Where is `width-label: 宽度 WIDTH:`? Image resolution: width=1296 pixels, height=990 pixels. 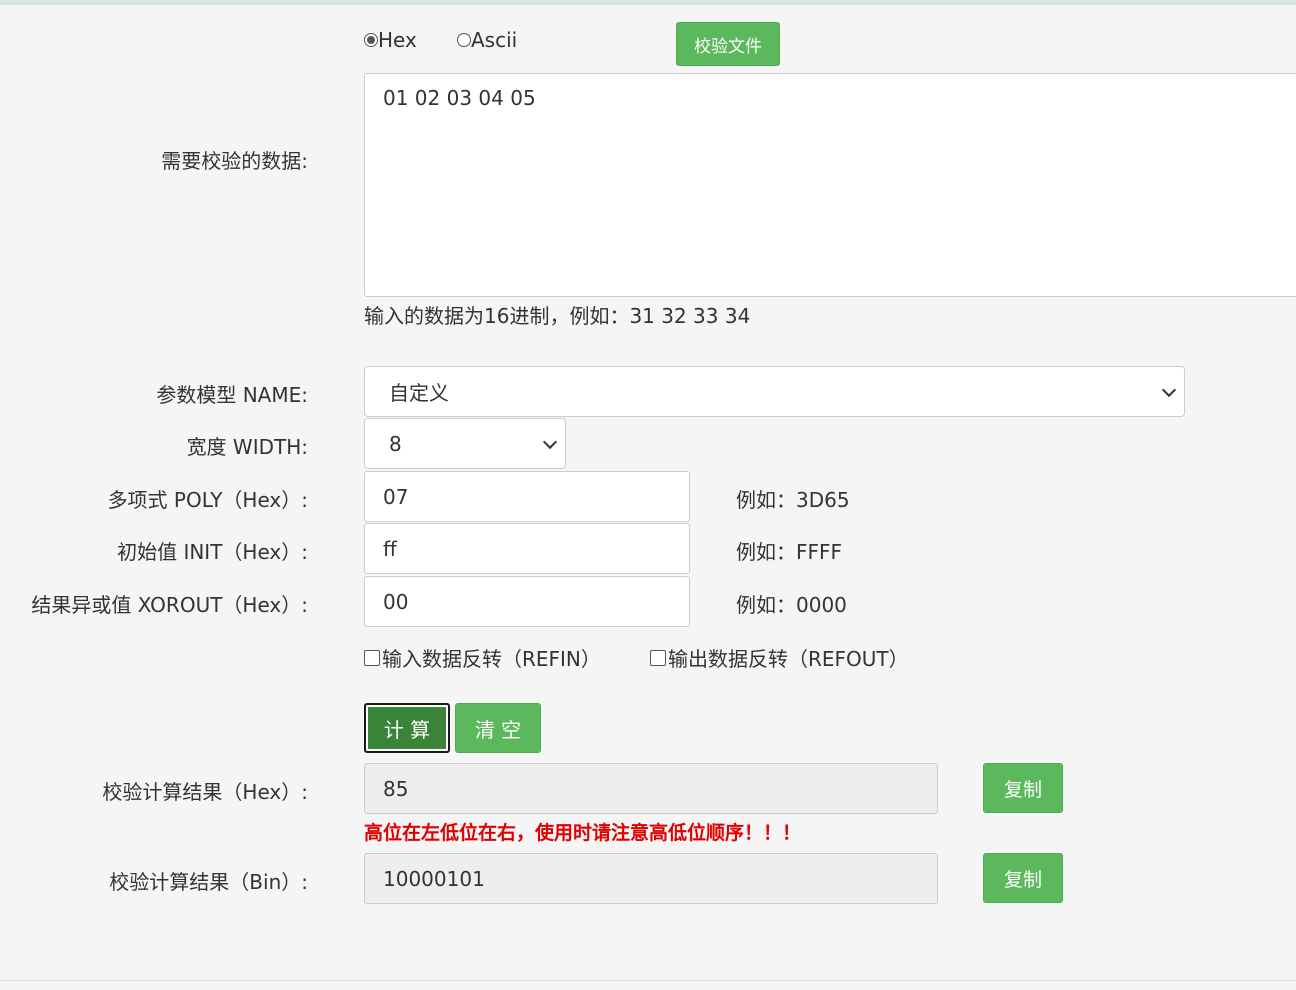 width-label: 宽度 WIDTH: is located at coordinates (247, 447).